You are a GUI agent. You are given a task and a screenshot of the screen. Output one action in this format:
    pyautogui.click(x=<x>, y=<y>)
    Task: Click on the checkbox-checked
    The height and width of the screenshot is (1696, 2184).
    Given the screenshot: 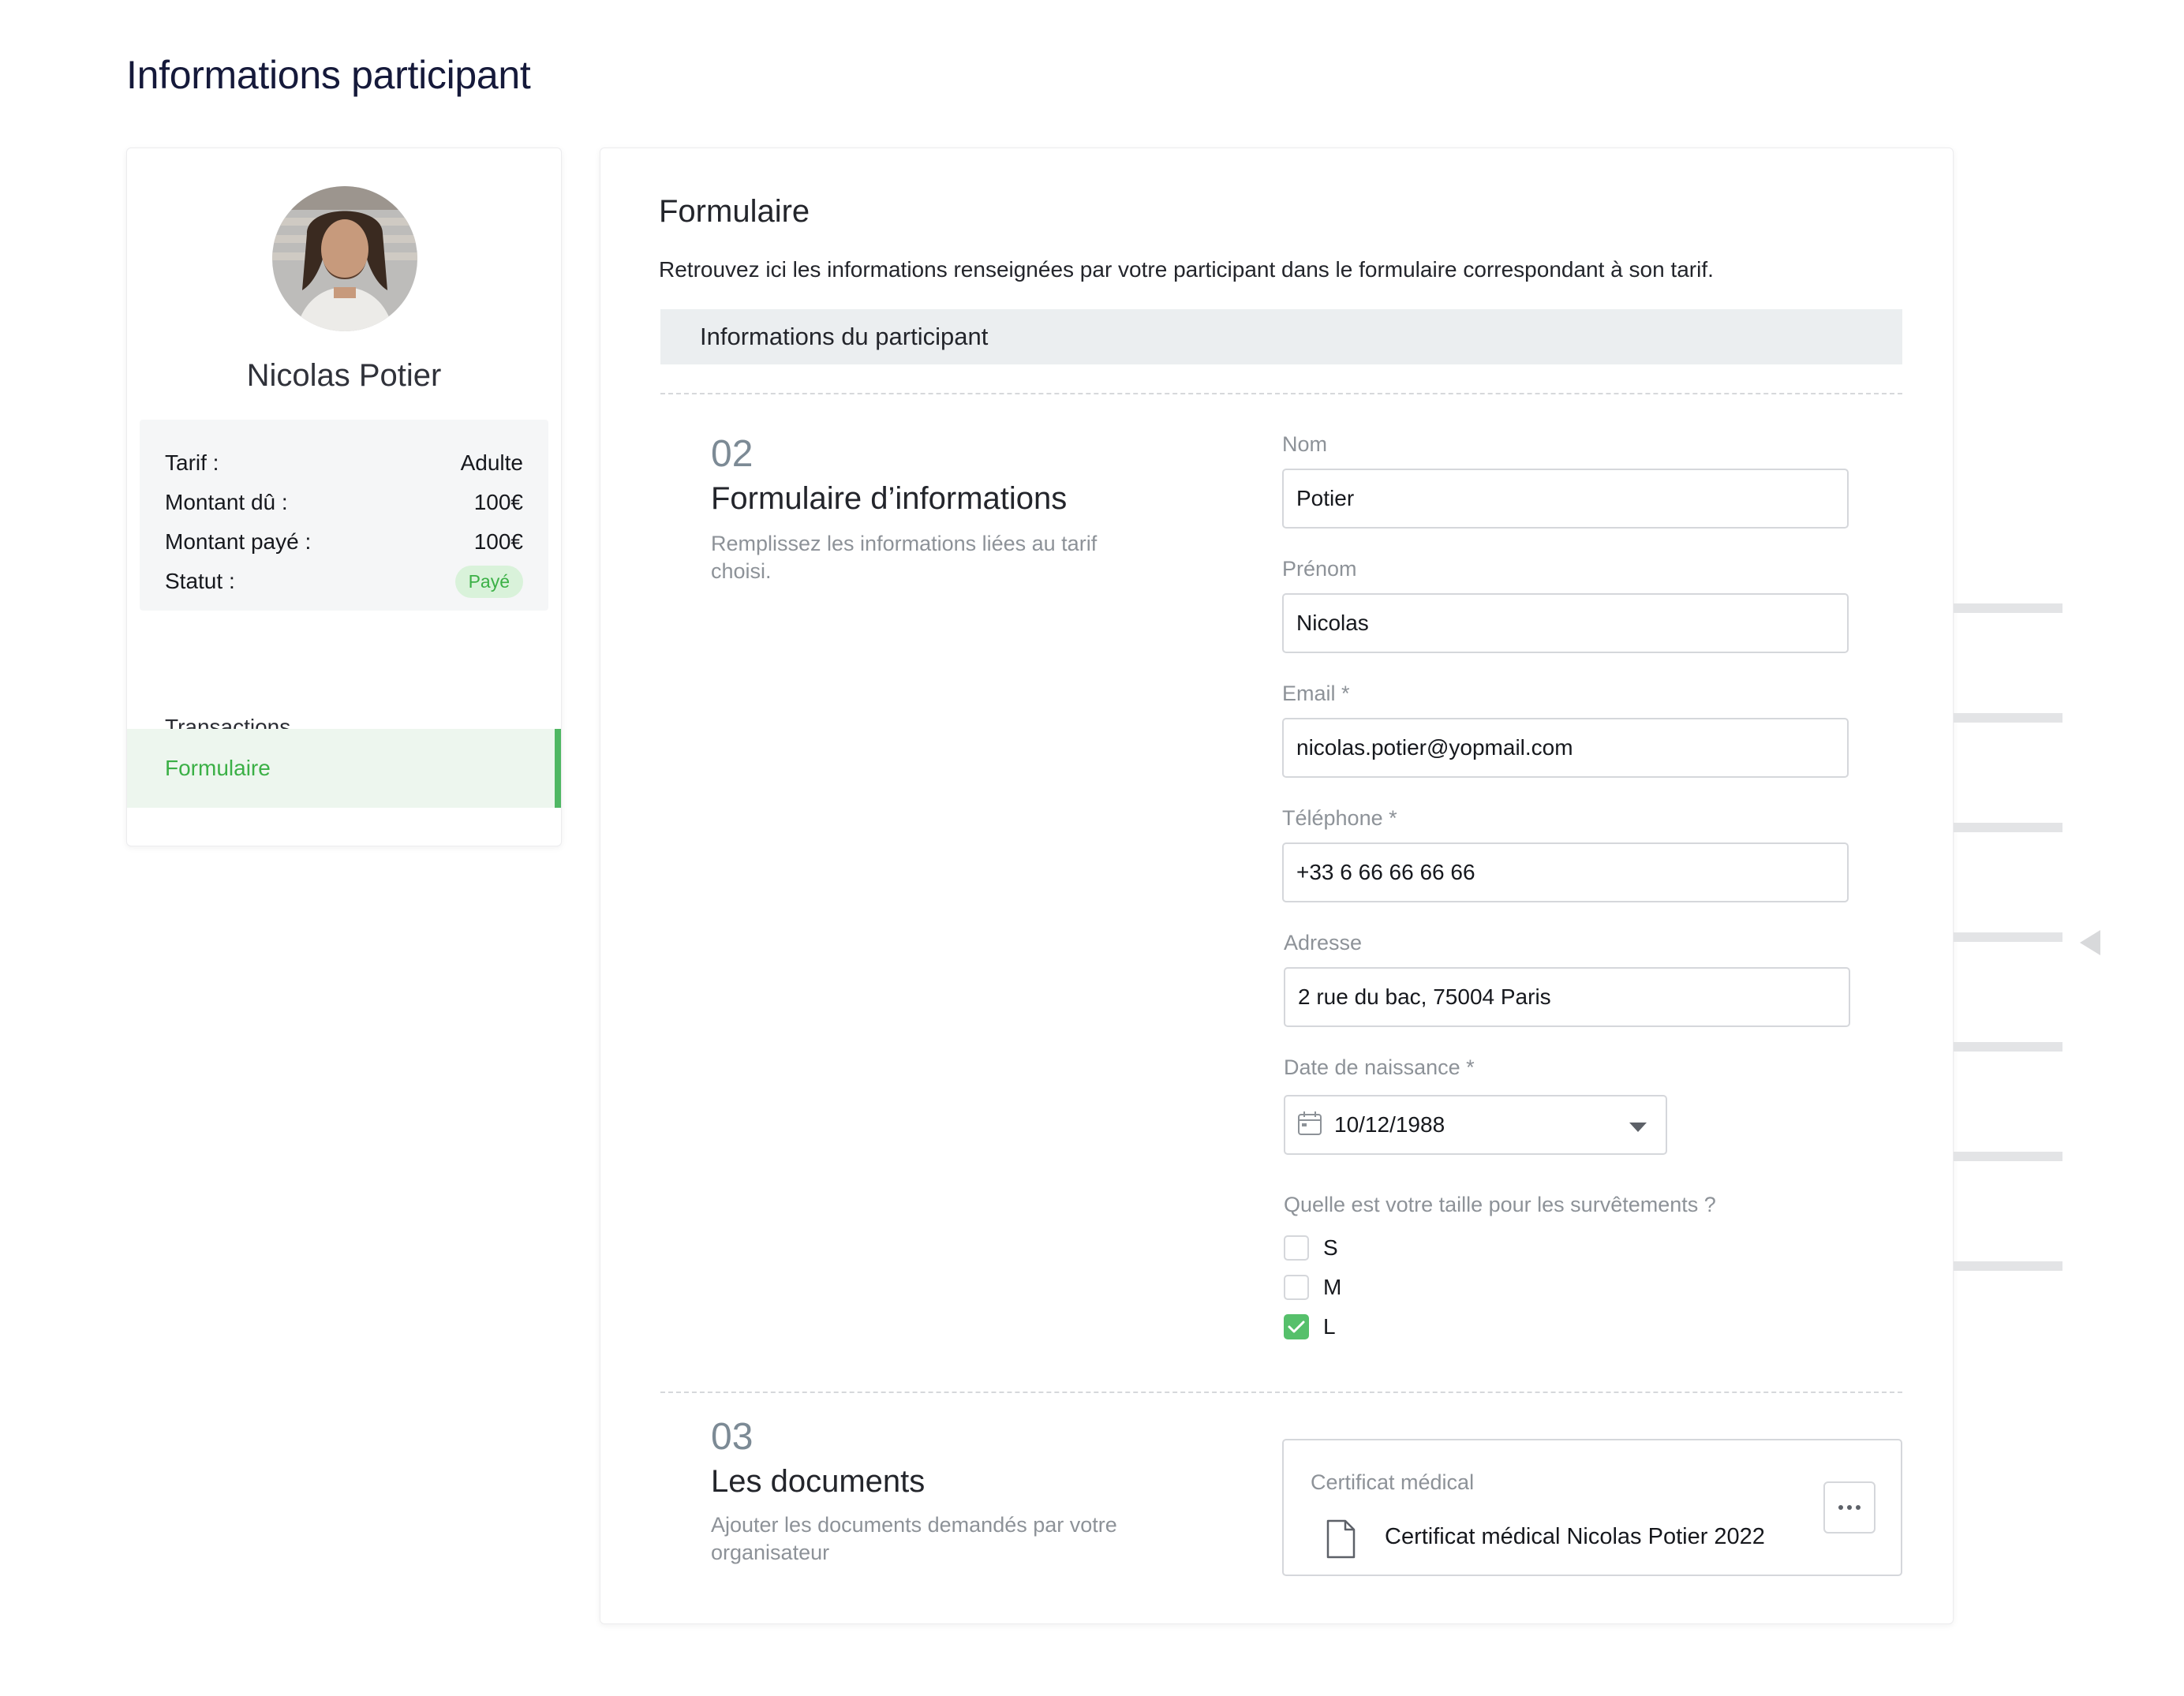 What is the action you would take?
    pyautogui.click(x=1296, y=1326)
    